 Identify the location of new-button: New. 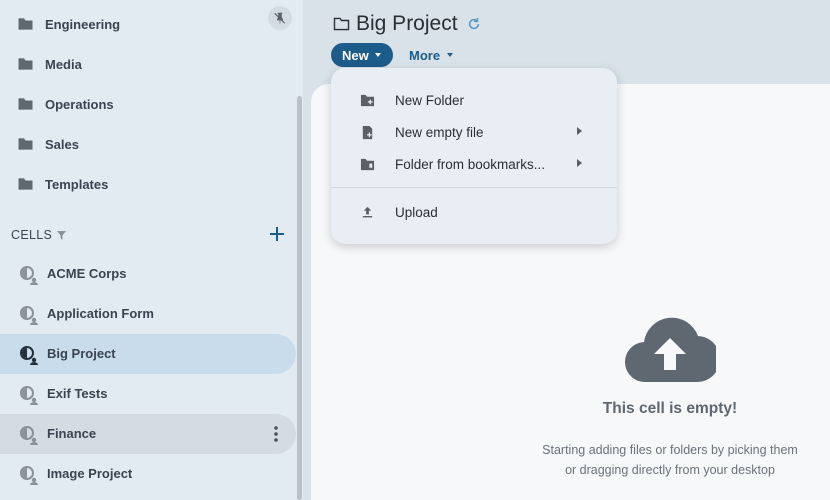
(362, 55).